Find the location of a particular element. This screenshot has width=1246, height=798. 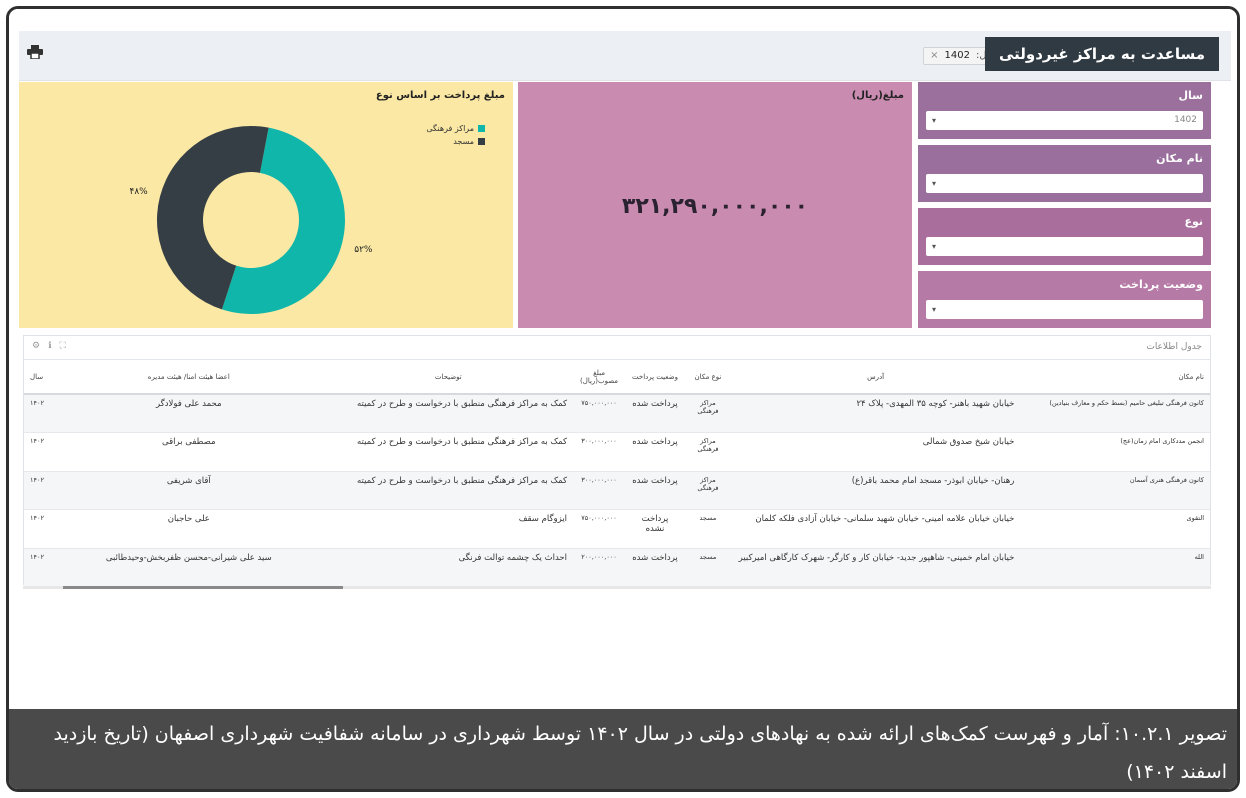

column-header: اعضا هیئت امنا/ هیئت مدیره is located at coordinates (188, 377).